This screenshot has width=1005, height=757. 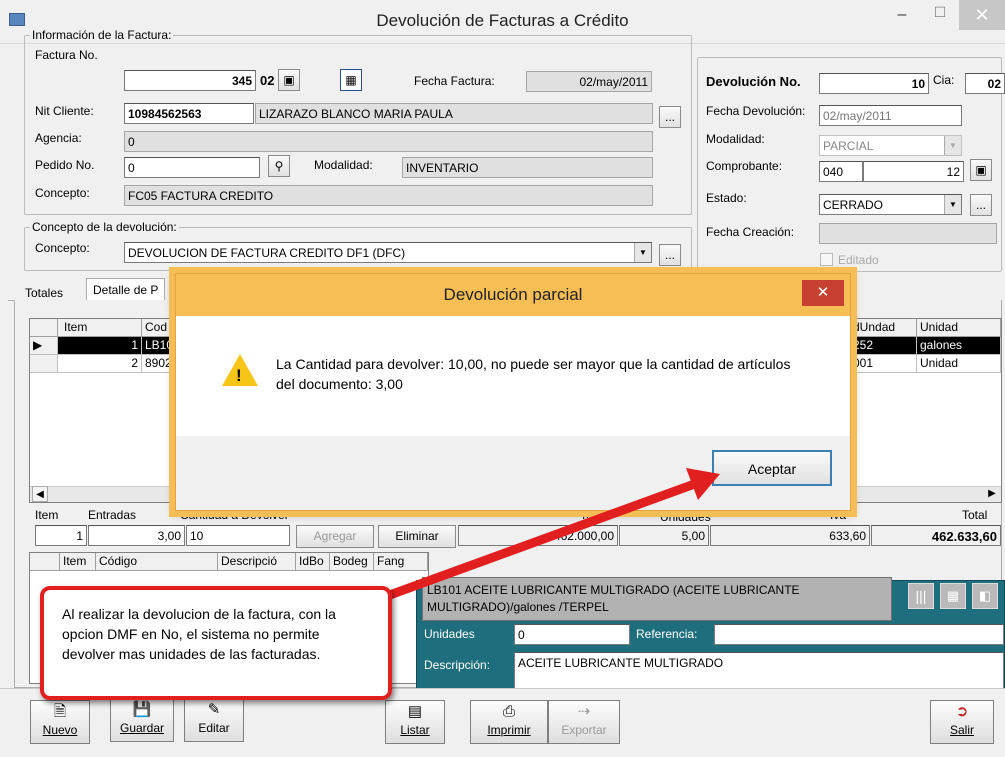 What do you see at coordinates (538, 541) in the screenshot?
I see `arrow-line` at bounding box center [538, 541].